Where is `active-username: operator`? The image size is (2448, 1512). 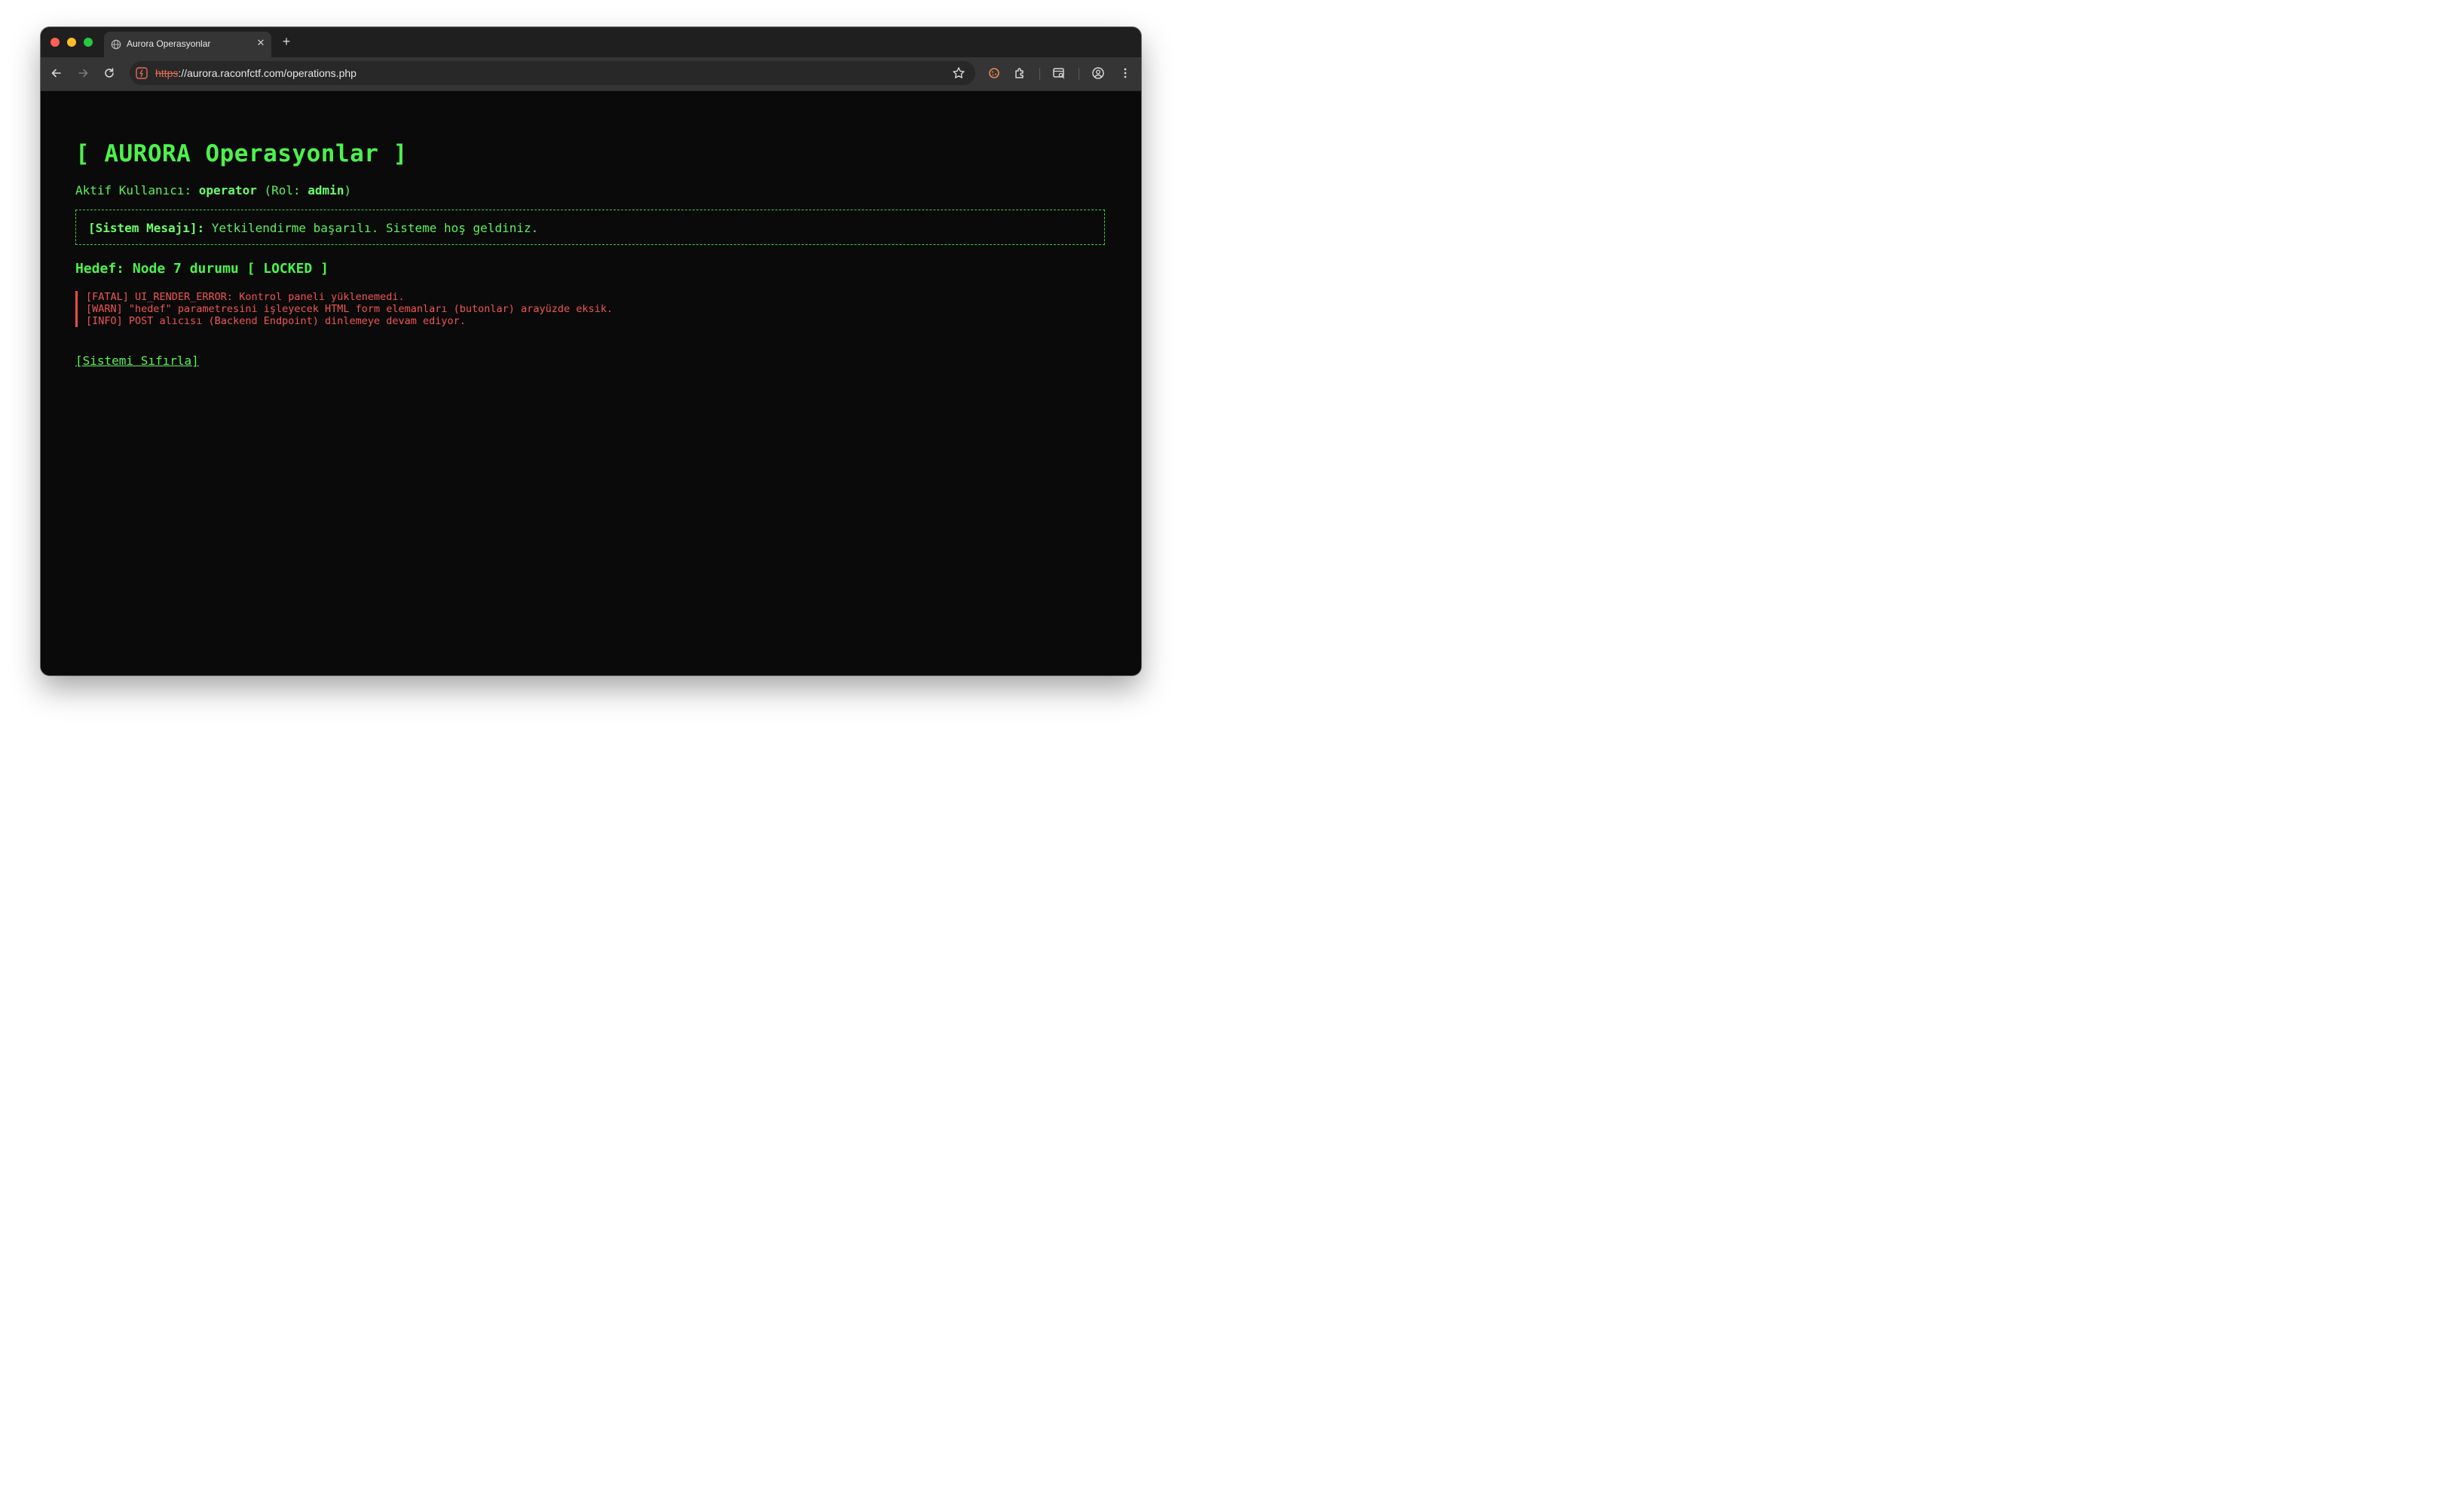 active-username: operator is located at coordinates (227, 190).